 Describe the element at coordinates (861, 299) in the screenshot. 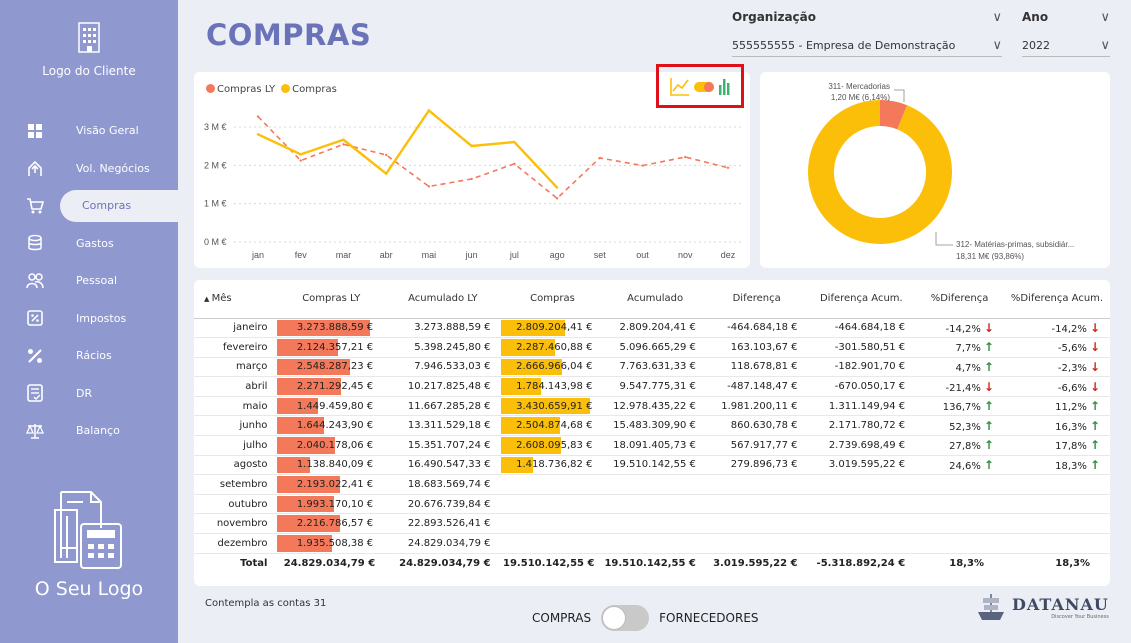

I see `column-header: Diferença Acum.` at that location.